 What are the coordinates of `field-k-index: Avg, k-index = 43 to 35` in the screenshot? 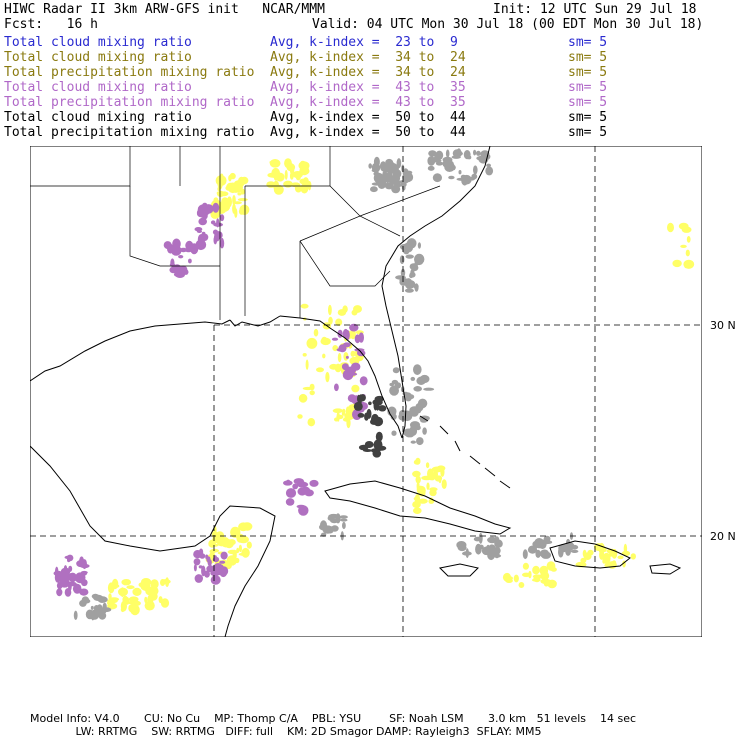 It's located at (368, 102).